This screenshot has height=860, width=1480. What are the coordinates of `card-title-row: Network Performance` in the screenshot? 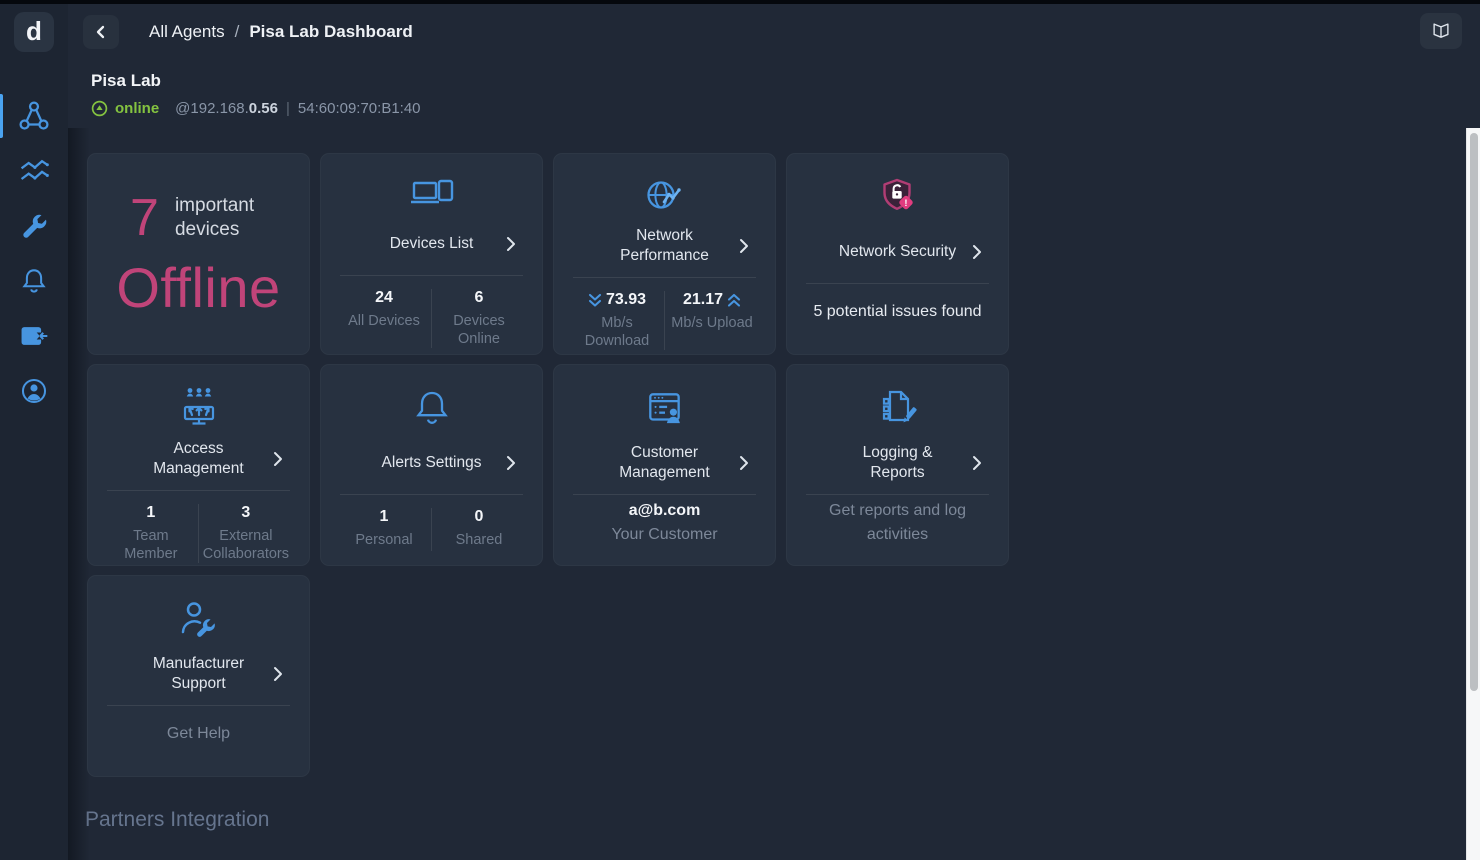 It's located at (664, 246).